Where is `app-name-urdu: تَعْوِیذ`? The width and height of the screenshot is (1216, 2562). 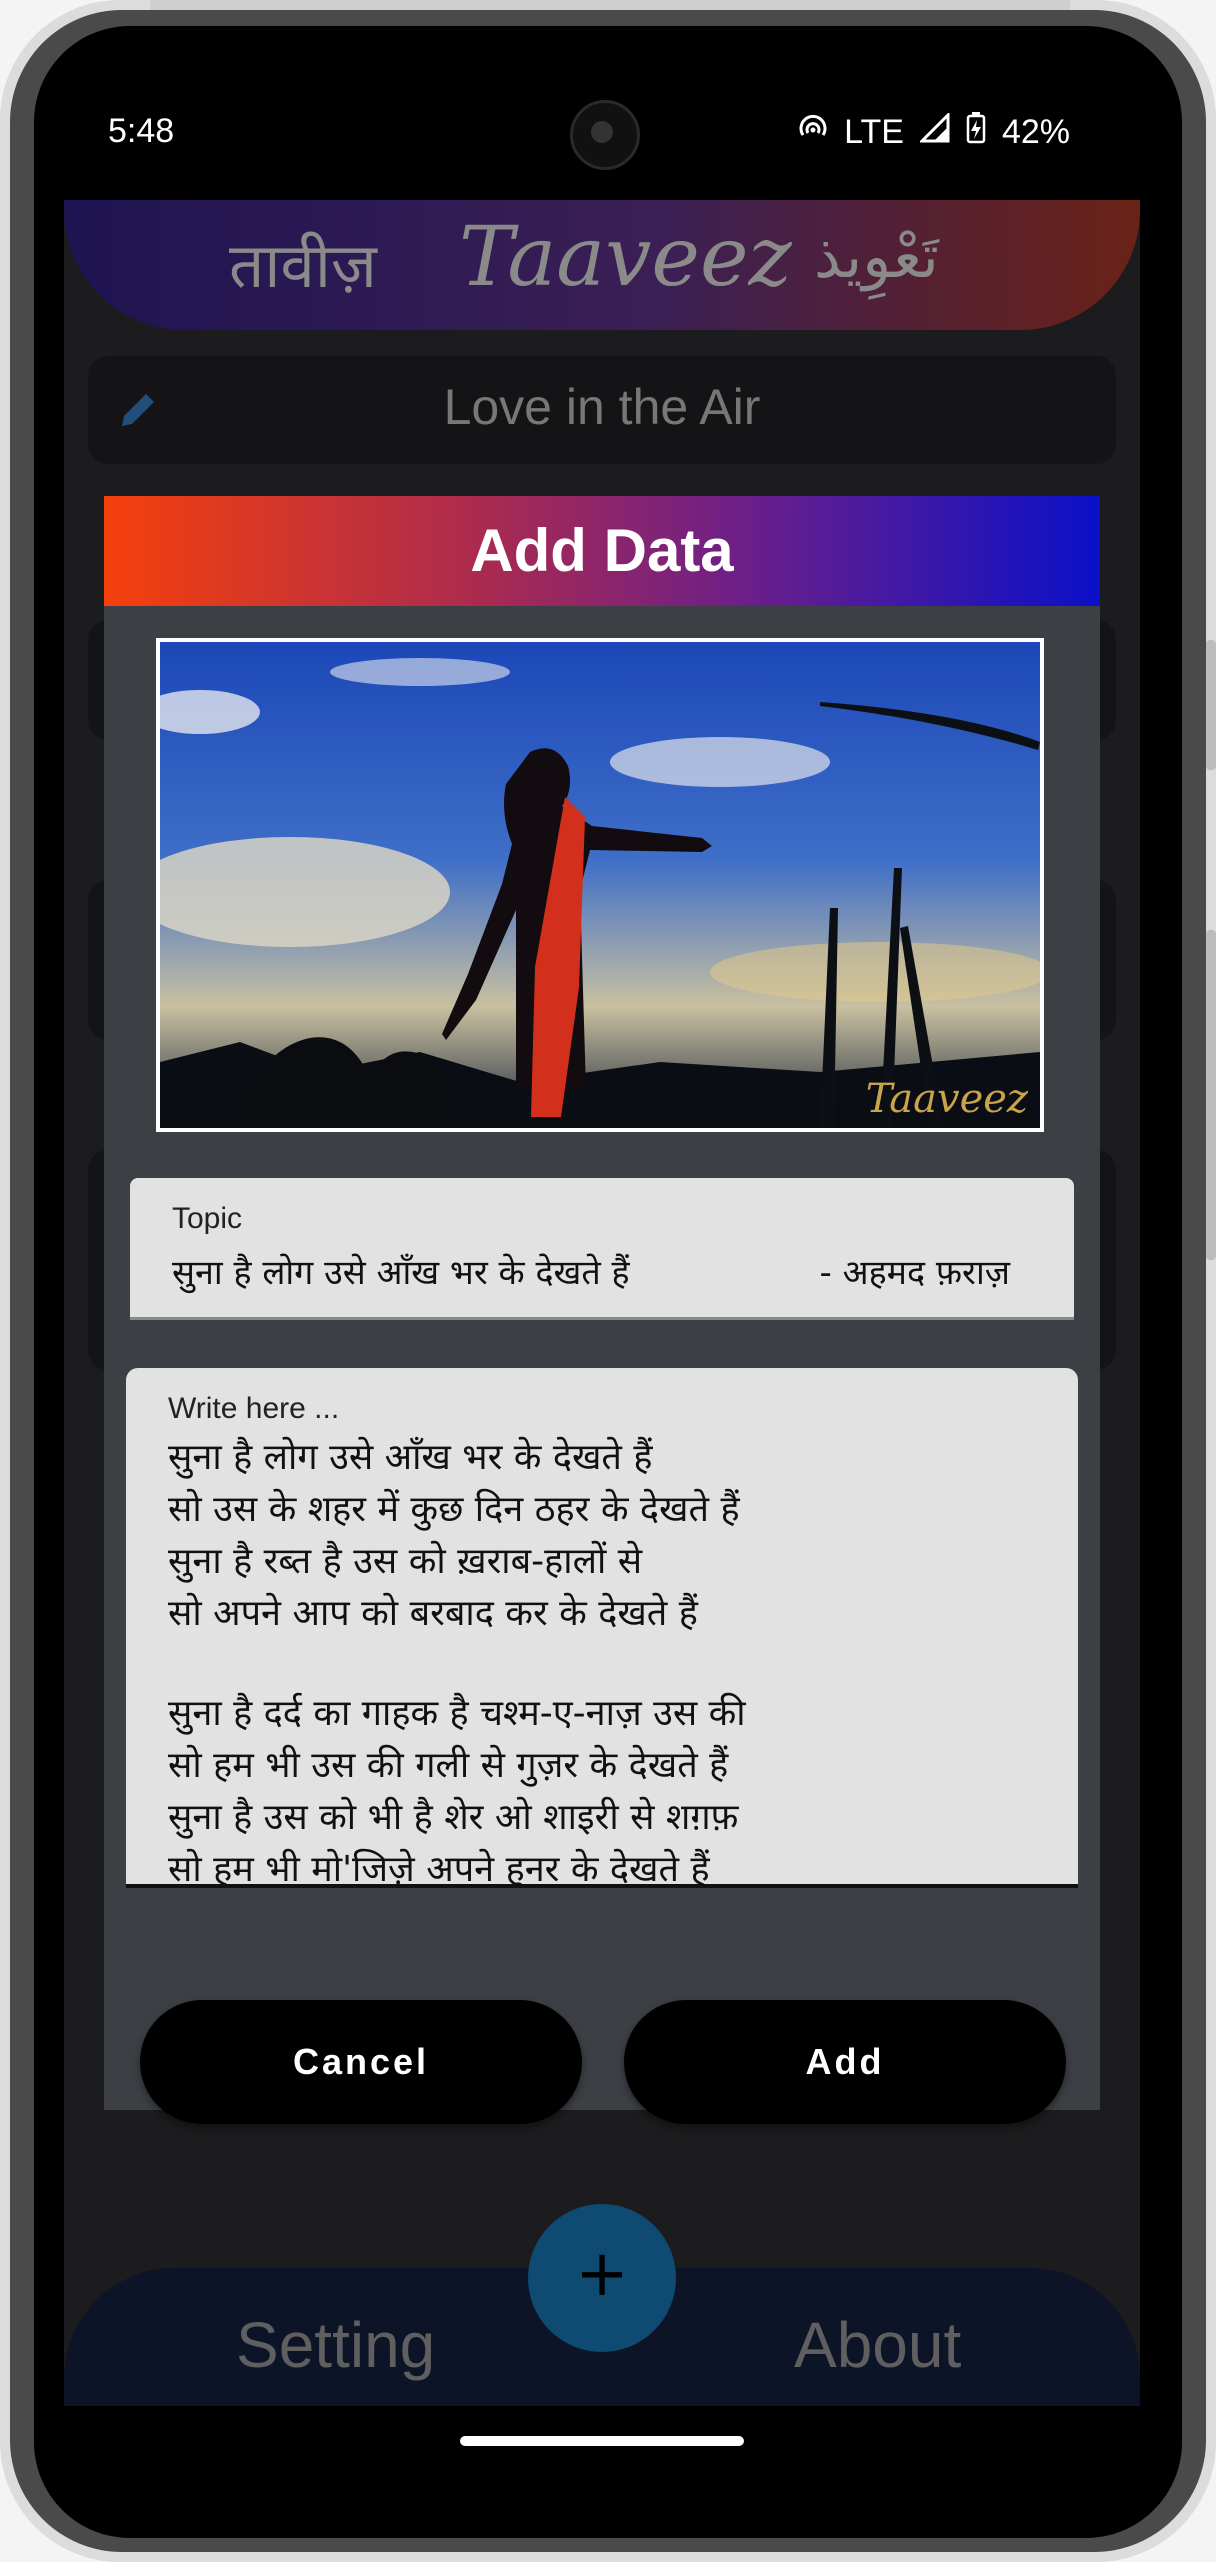 app-name-urdu: تَعْوِیذ is located at coordinates (876, 257).